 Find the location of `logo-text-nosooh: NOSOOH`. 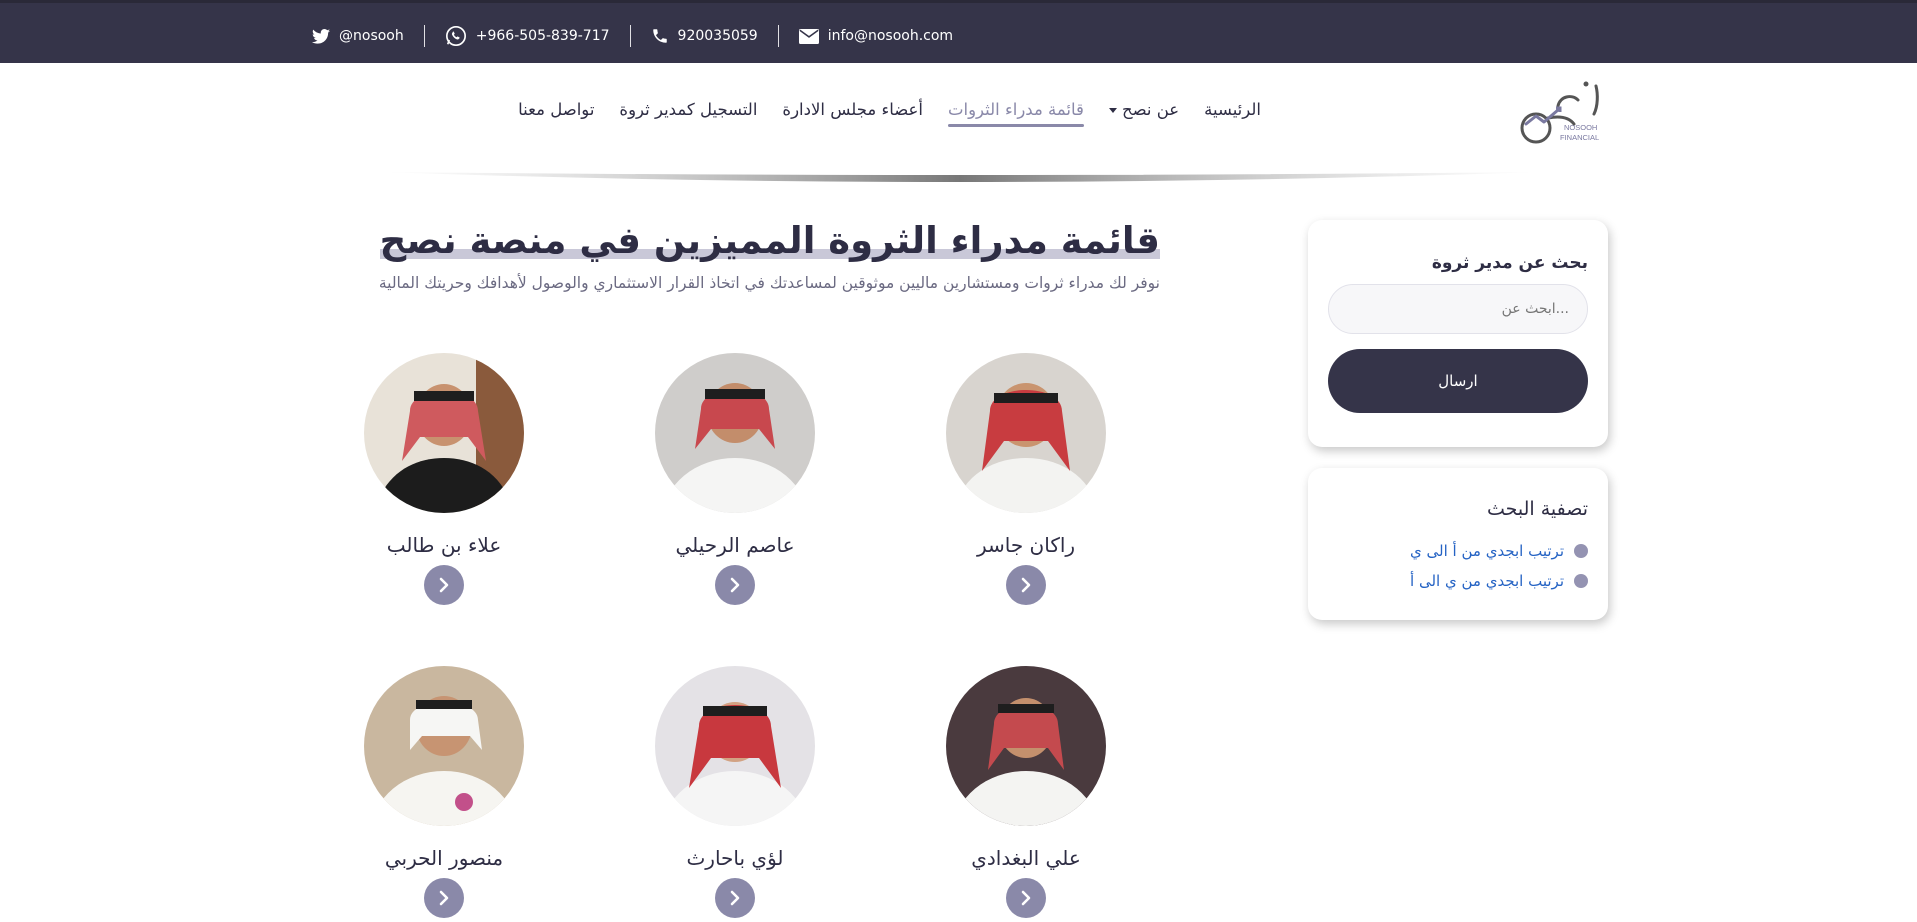

logo-text-nosooh: NOSOOH is located at coordinates (1580, 127).